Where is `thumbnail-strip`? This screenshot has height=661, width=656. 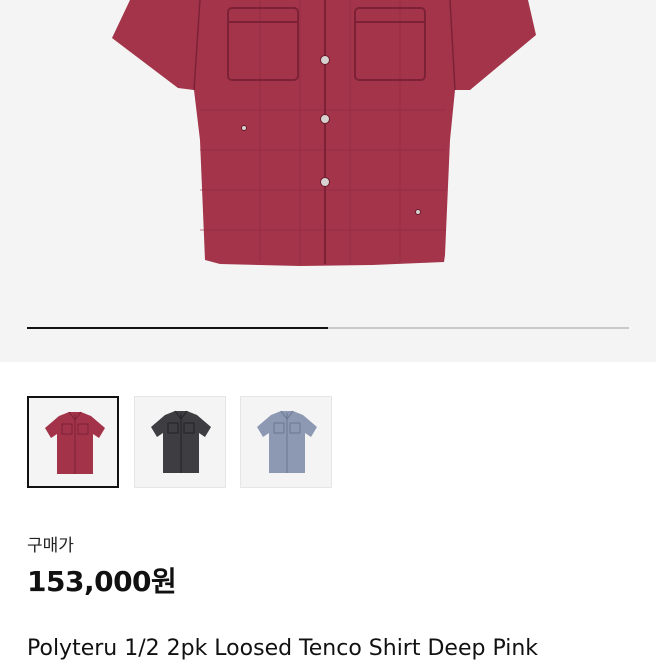 thumbnail-strip is located at coordinates (187, 443).